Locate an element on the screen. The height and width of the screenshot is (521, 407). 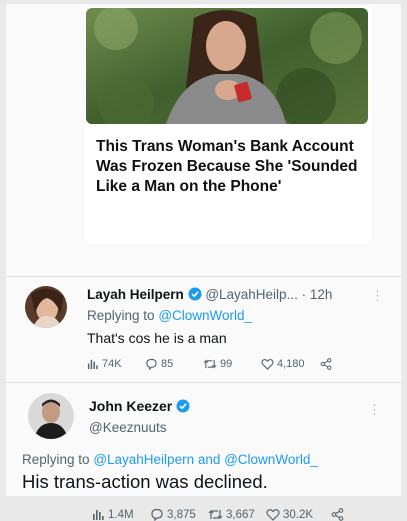
john-avatar is located at coordinates (51, 416).